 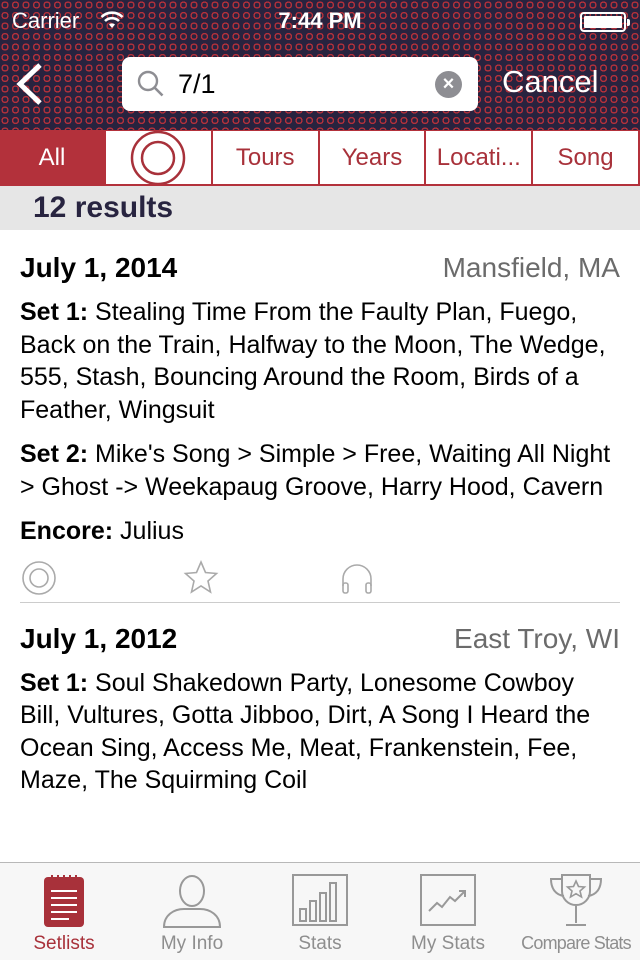 What do you see at coordinates (99, 267) in the screenshot?
I see `show-date: July 1, 2014` at bounding box center [99, 267].